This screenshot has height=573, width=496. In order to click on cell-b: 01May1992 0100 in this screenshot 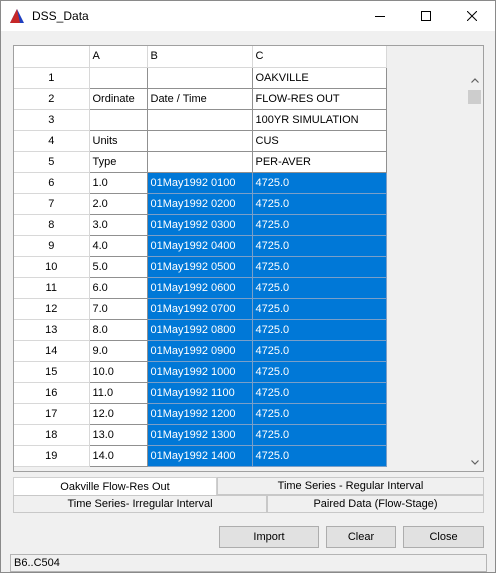, I will do `click(199, 182)`.